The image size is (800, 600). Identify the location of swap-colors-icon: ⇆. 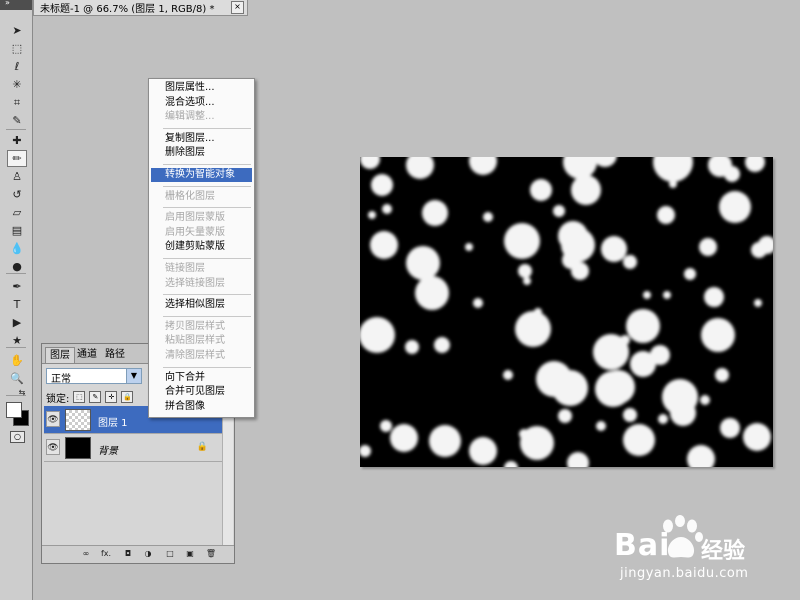
(22, 393).